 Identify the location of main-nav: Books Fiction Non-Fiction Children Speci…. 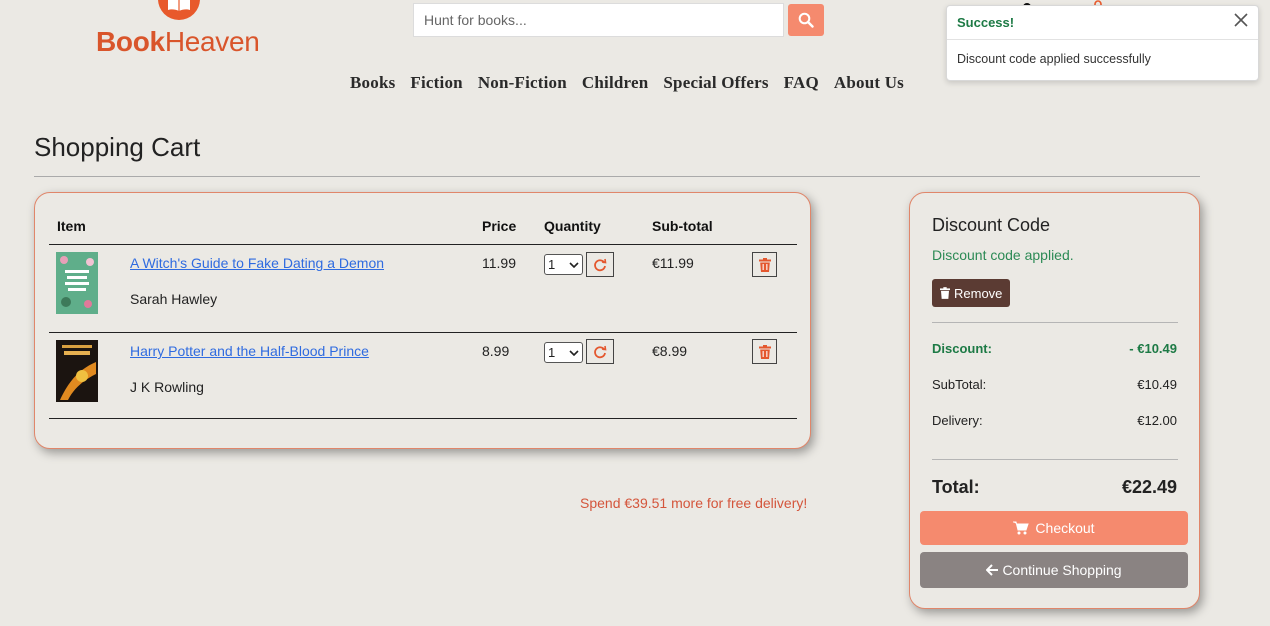
(634, 83).